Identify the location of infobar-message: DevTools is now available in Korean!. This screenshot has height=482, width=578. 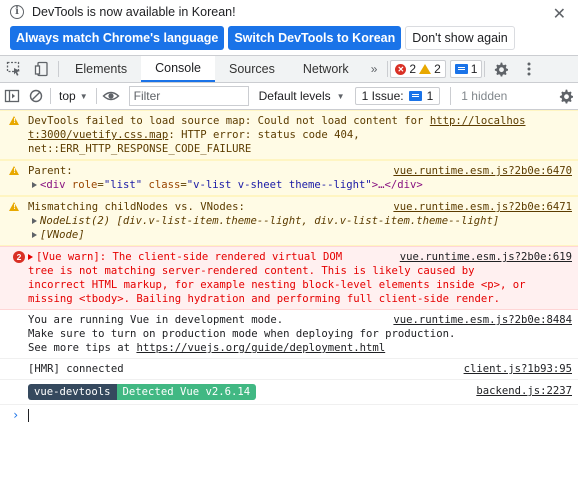
(134, 12).